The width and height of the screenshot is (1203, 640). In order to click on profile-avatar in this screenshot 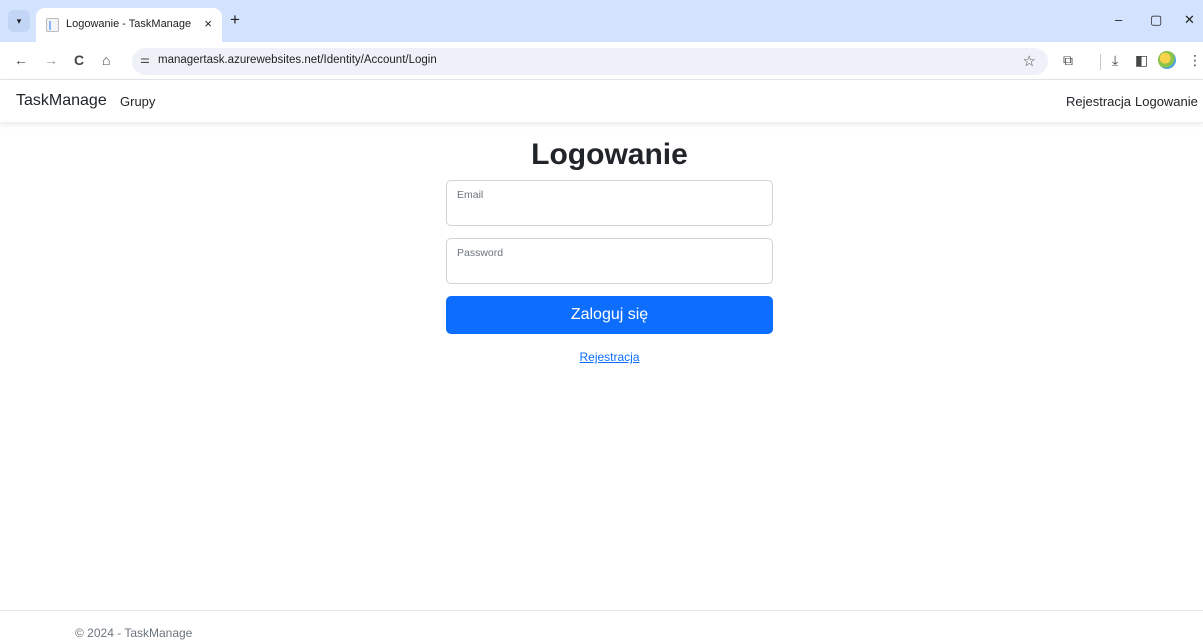, I will do `click(1167, 60)`.